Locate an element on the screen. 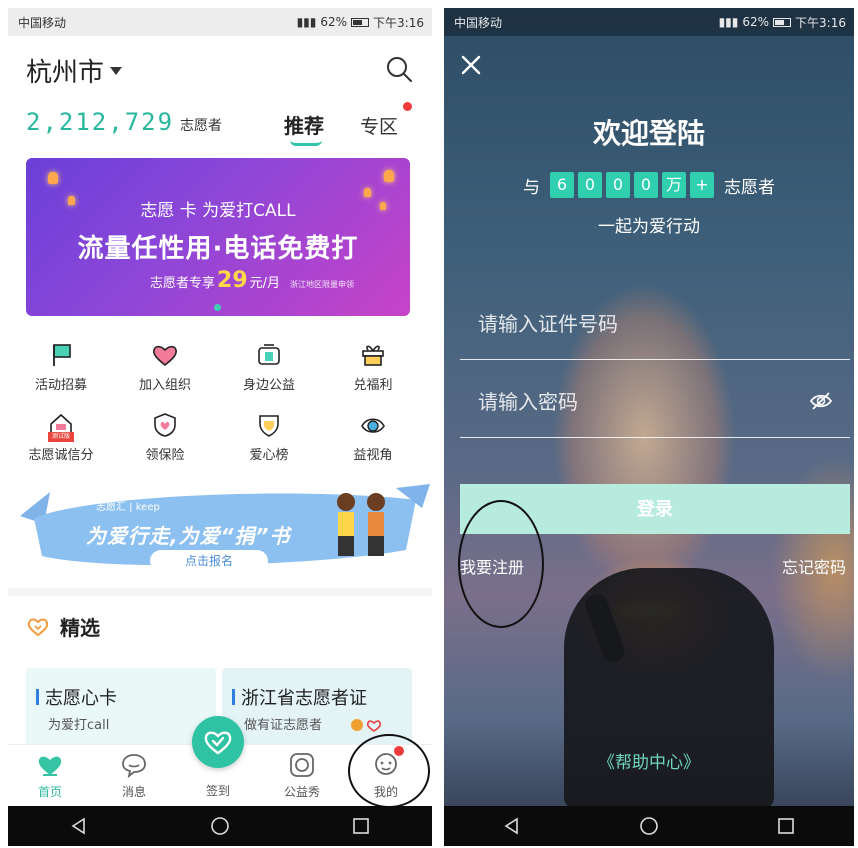  keep-logo: 志愿汇 | keep is located at coordinates (128, 507).